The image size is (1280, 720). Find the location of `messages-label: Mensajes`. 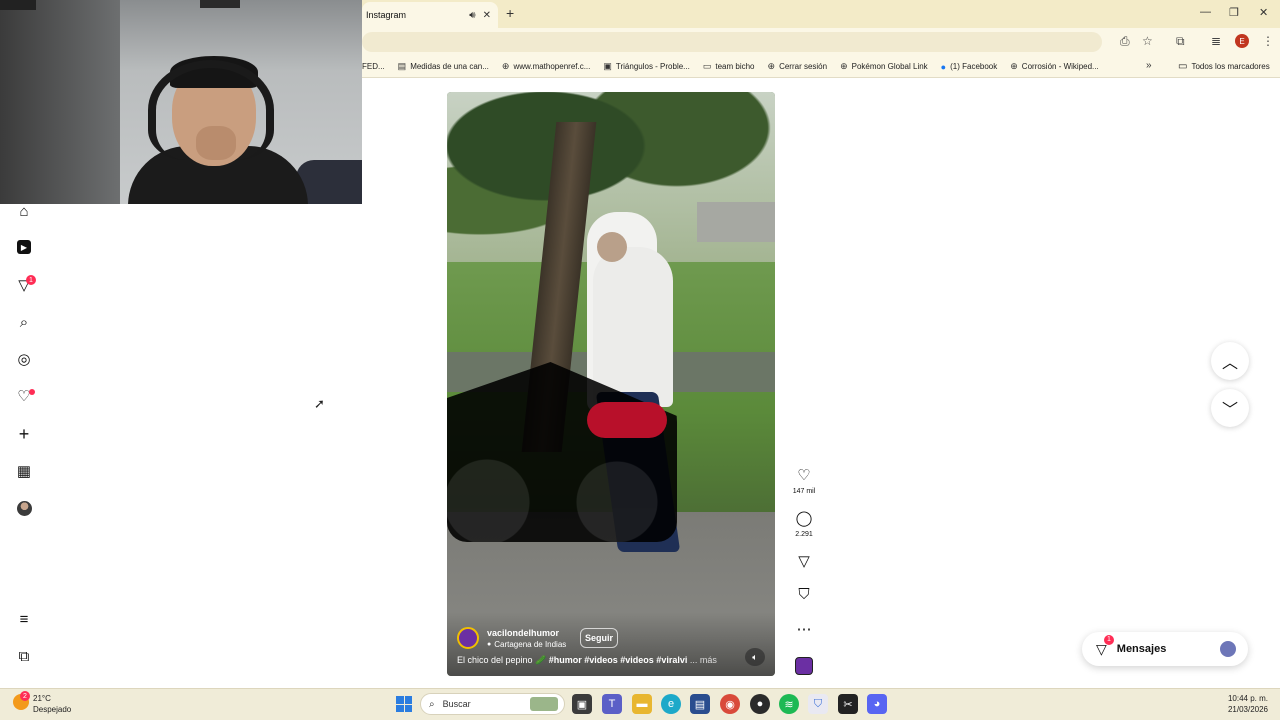

messages-label: Mensajes is located at coordinates (1141, 649).